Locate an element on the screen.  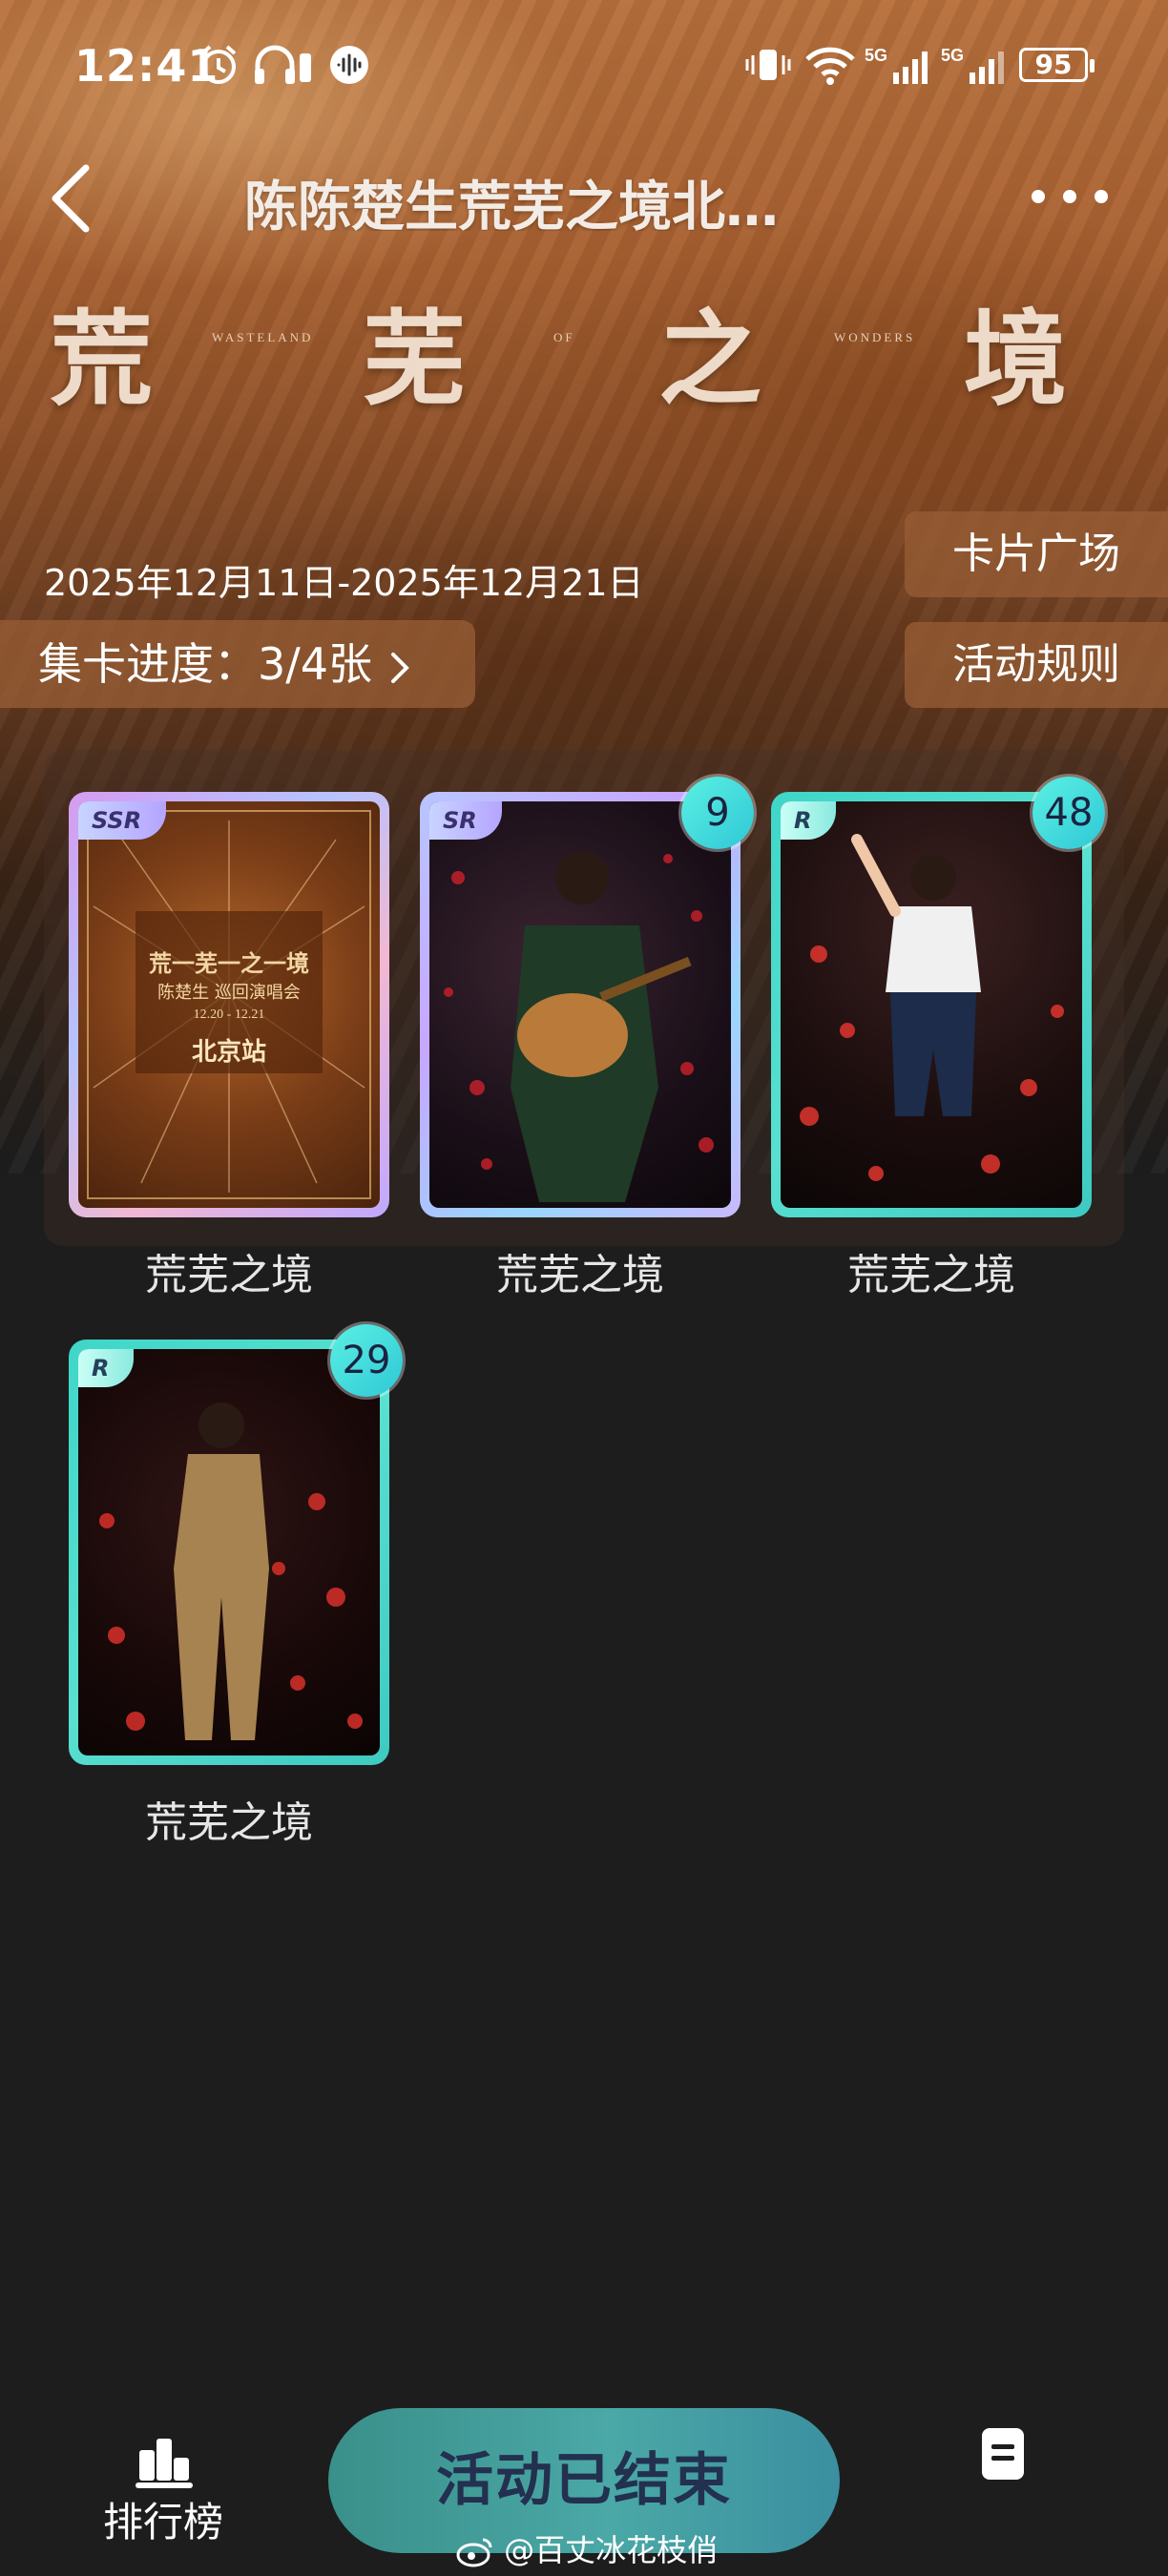
card-sr: SR 9 is located at coordinates (587, 997).